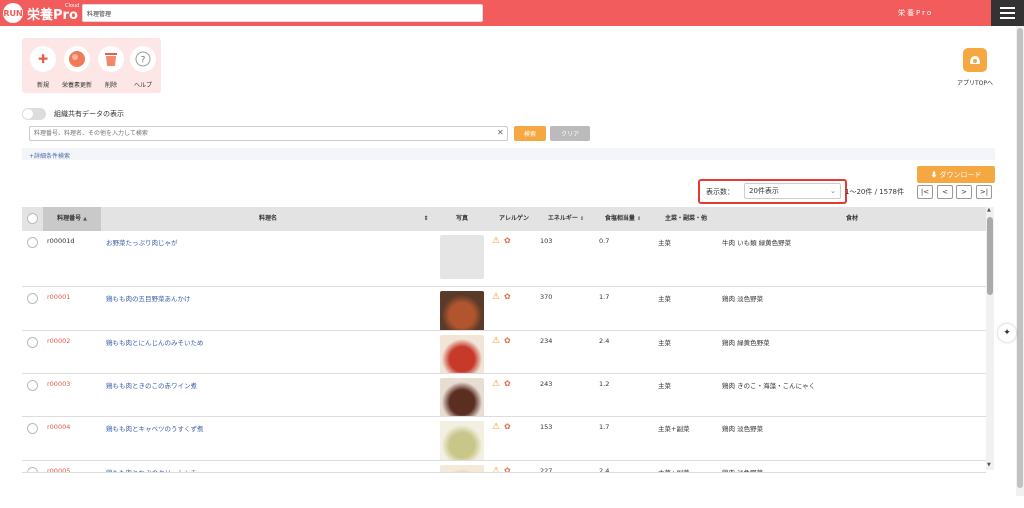 This screenshot has height=508, width=1024. I want to click on dish-id: r00001, so click(58, 297).